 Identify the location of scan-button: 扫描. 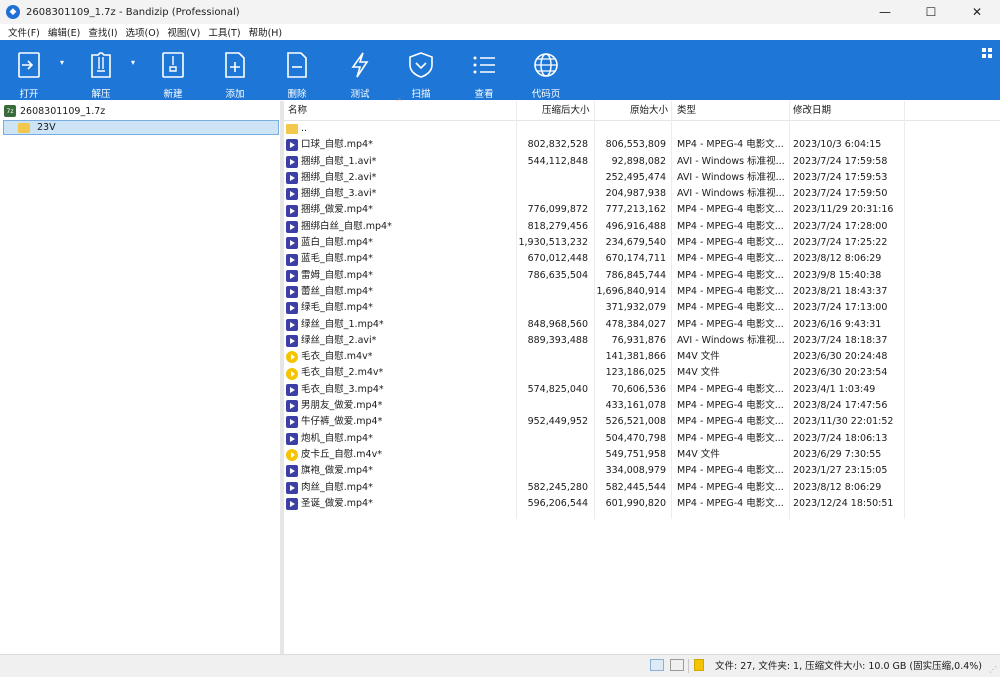
(421, 70).